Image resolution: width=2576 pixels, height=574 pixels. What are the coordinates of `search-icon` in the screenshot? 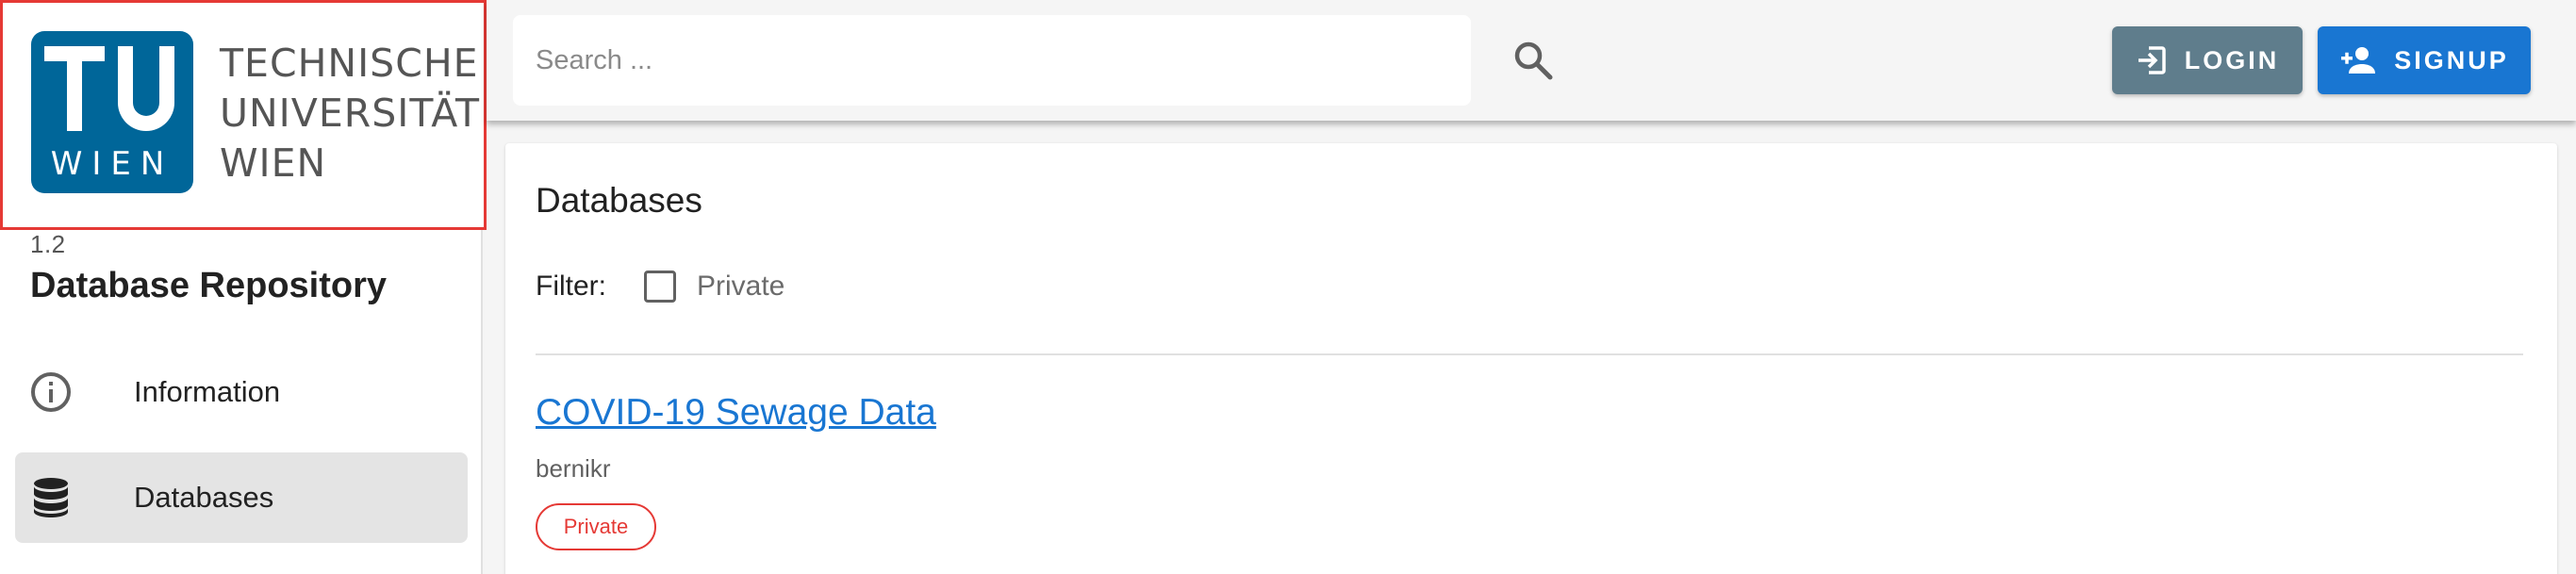 It's located at (1533, 60).